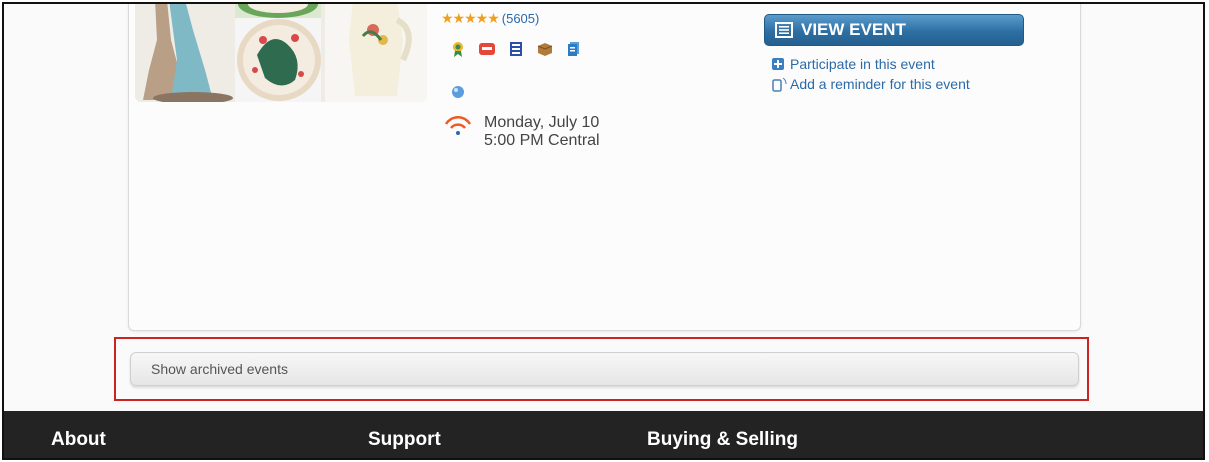 This screenshot has height=462, width=1209. I want to click on event-time: 5:00 PM Central, so click(542, 140).